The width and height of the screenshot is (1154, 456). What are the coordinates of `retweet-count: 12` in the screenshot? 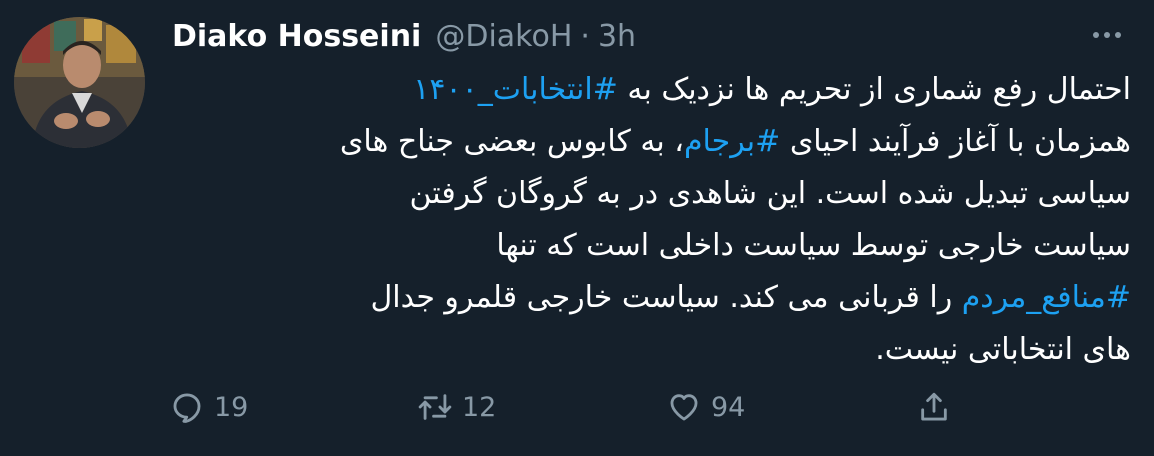 It's located at (479, 407).